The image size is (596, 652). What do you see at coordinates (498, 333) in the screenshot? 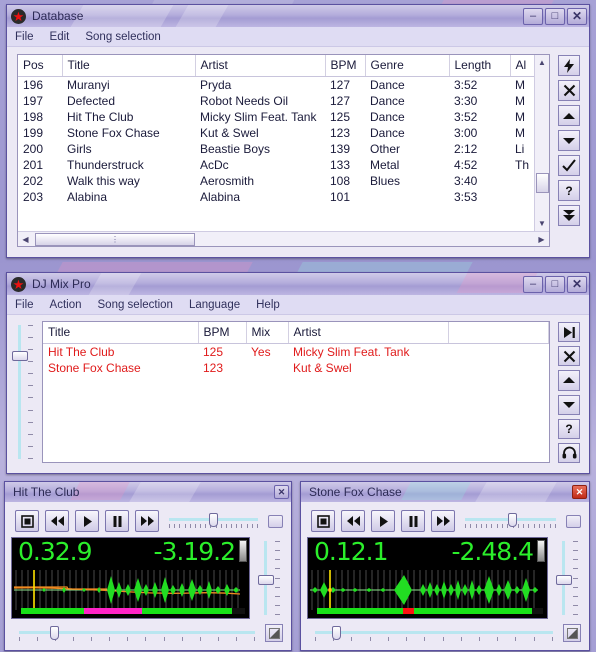
I see `col-extra` at bounding box center [498, 333].